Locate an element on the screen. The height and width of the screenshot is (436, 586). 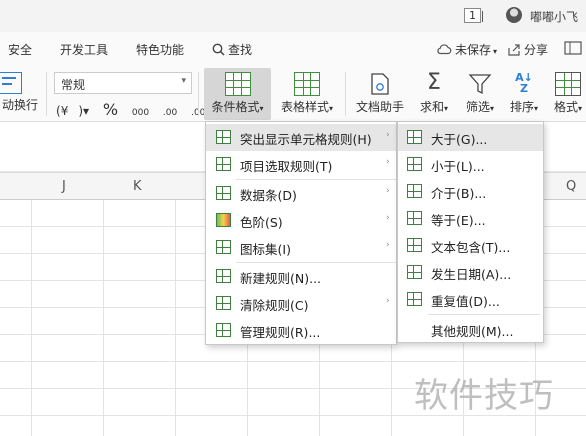
format-button: 格式▾ is located at coordinates (567, 94).